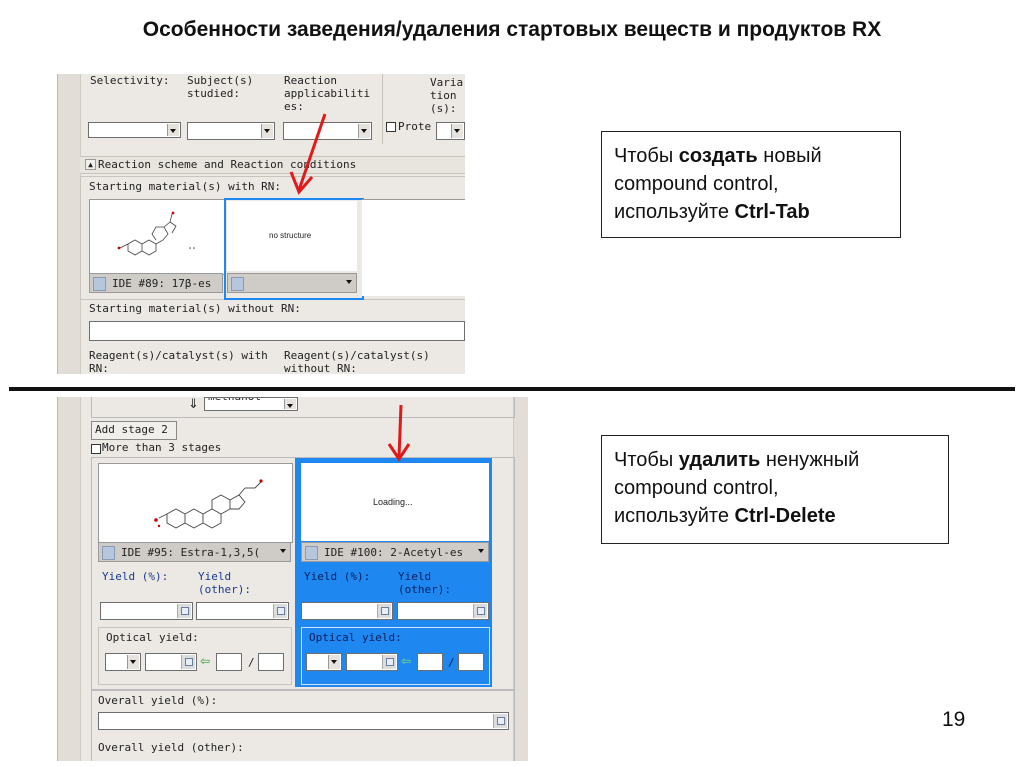 The height and width of the screenshot is (767, 1024). Describe the element at coordinates (320, 368) in the screenshot. I see `reagent-no-rn-label-2: without RN:` at that location.